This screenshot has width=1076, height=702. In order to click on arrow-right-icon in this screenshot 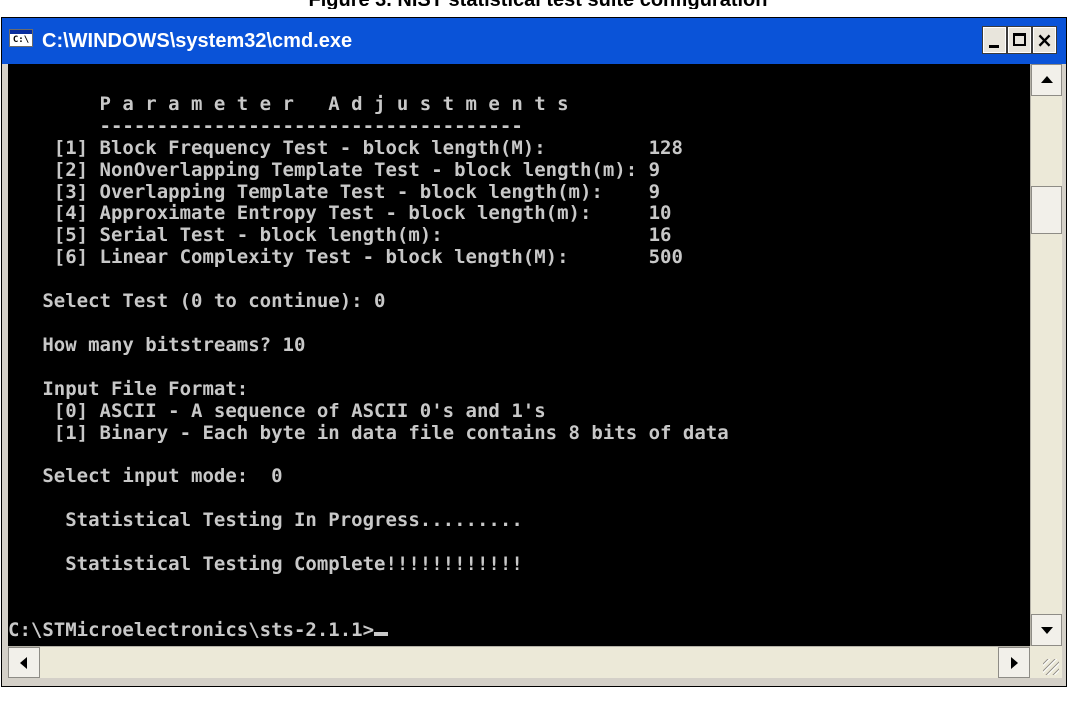, I will do `click(1014, 663)`.